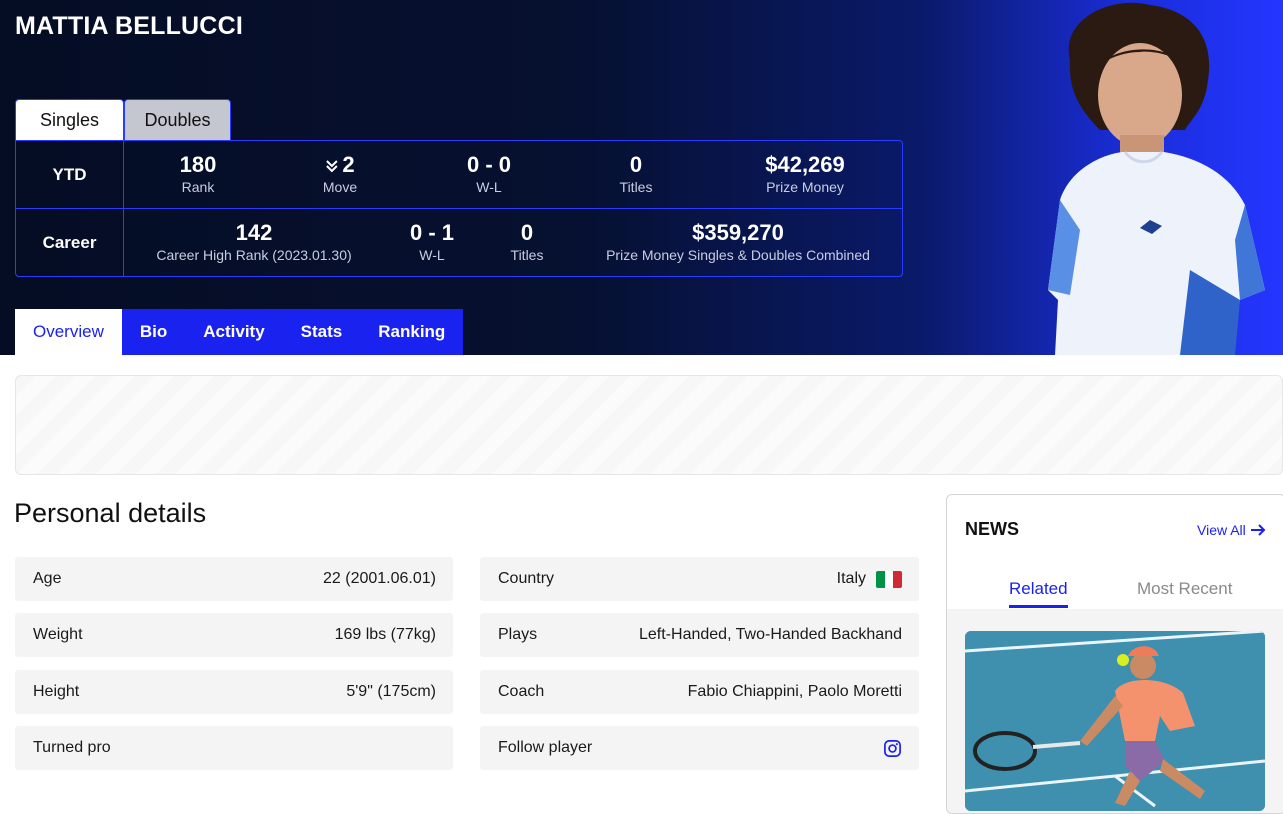 This screenshot has height=814, width=1283. I want to click on turned-pro-label: Turned pro, so click(72, 747).